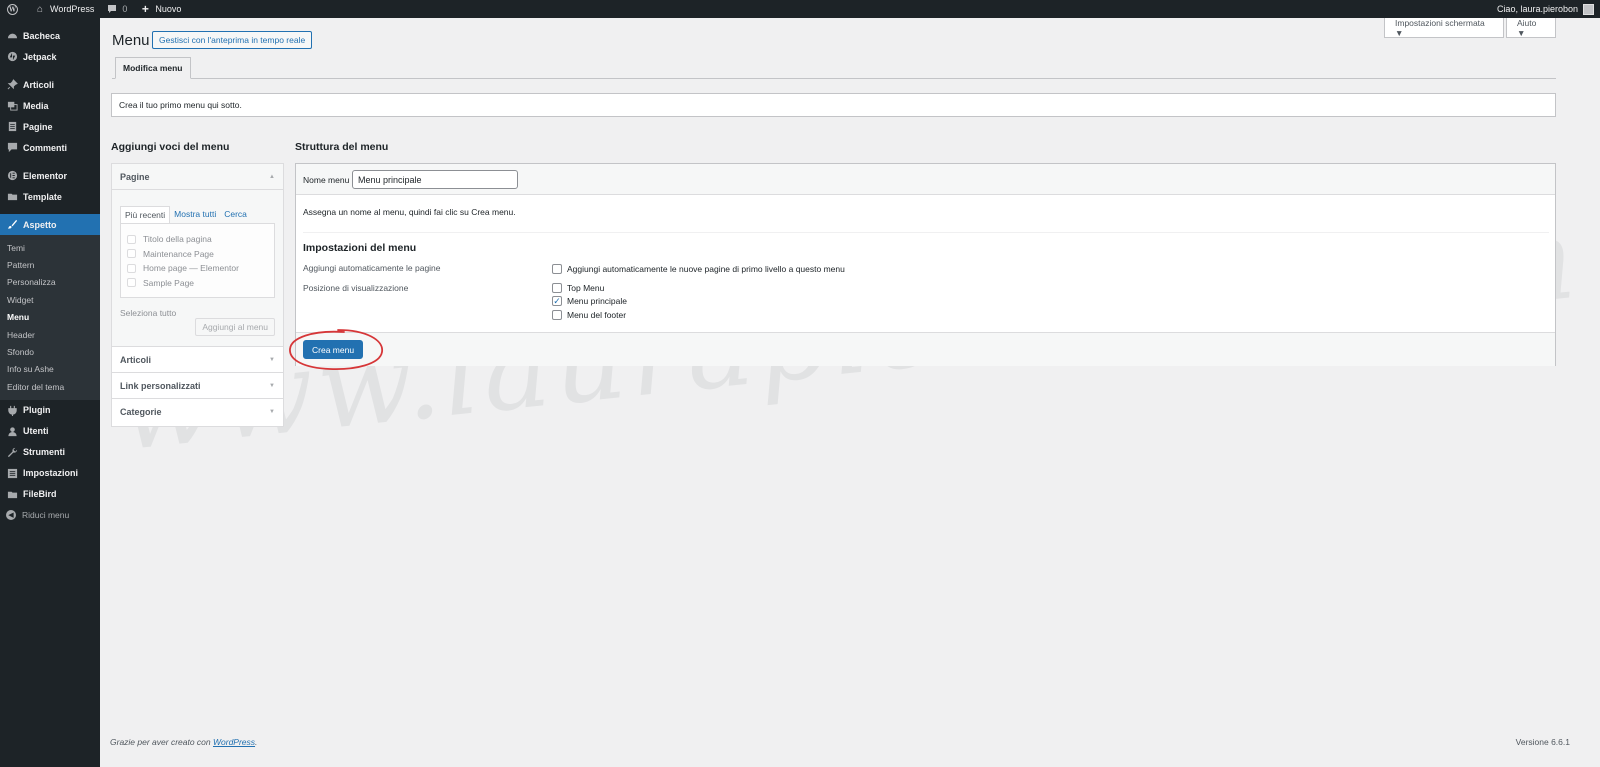 The height and width of the screenshot is (767, 1600). What do you see at coordinates (40, 9) in the screenshot?
I see `home-icon: ⌂` at bounding box center [40, 9].